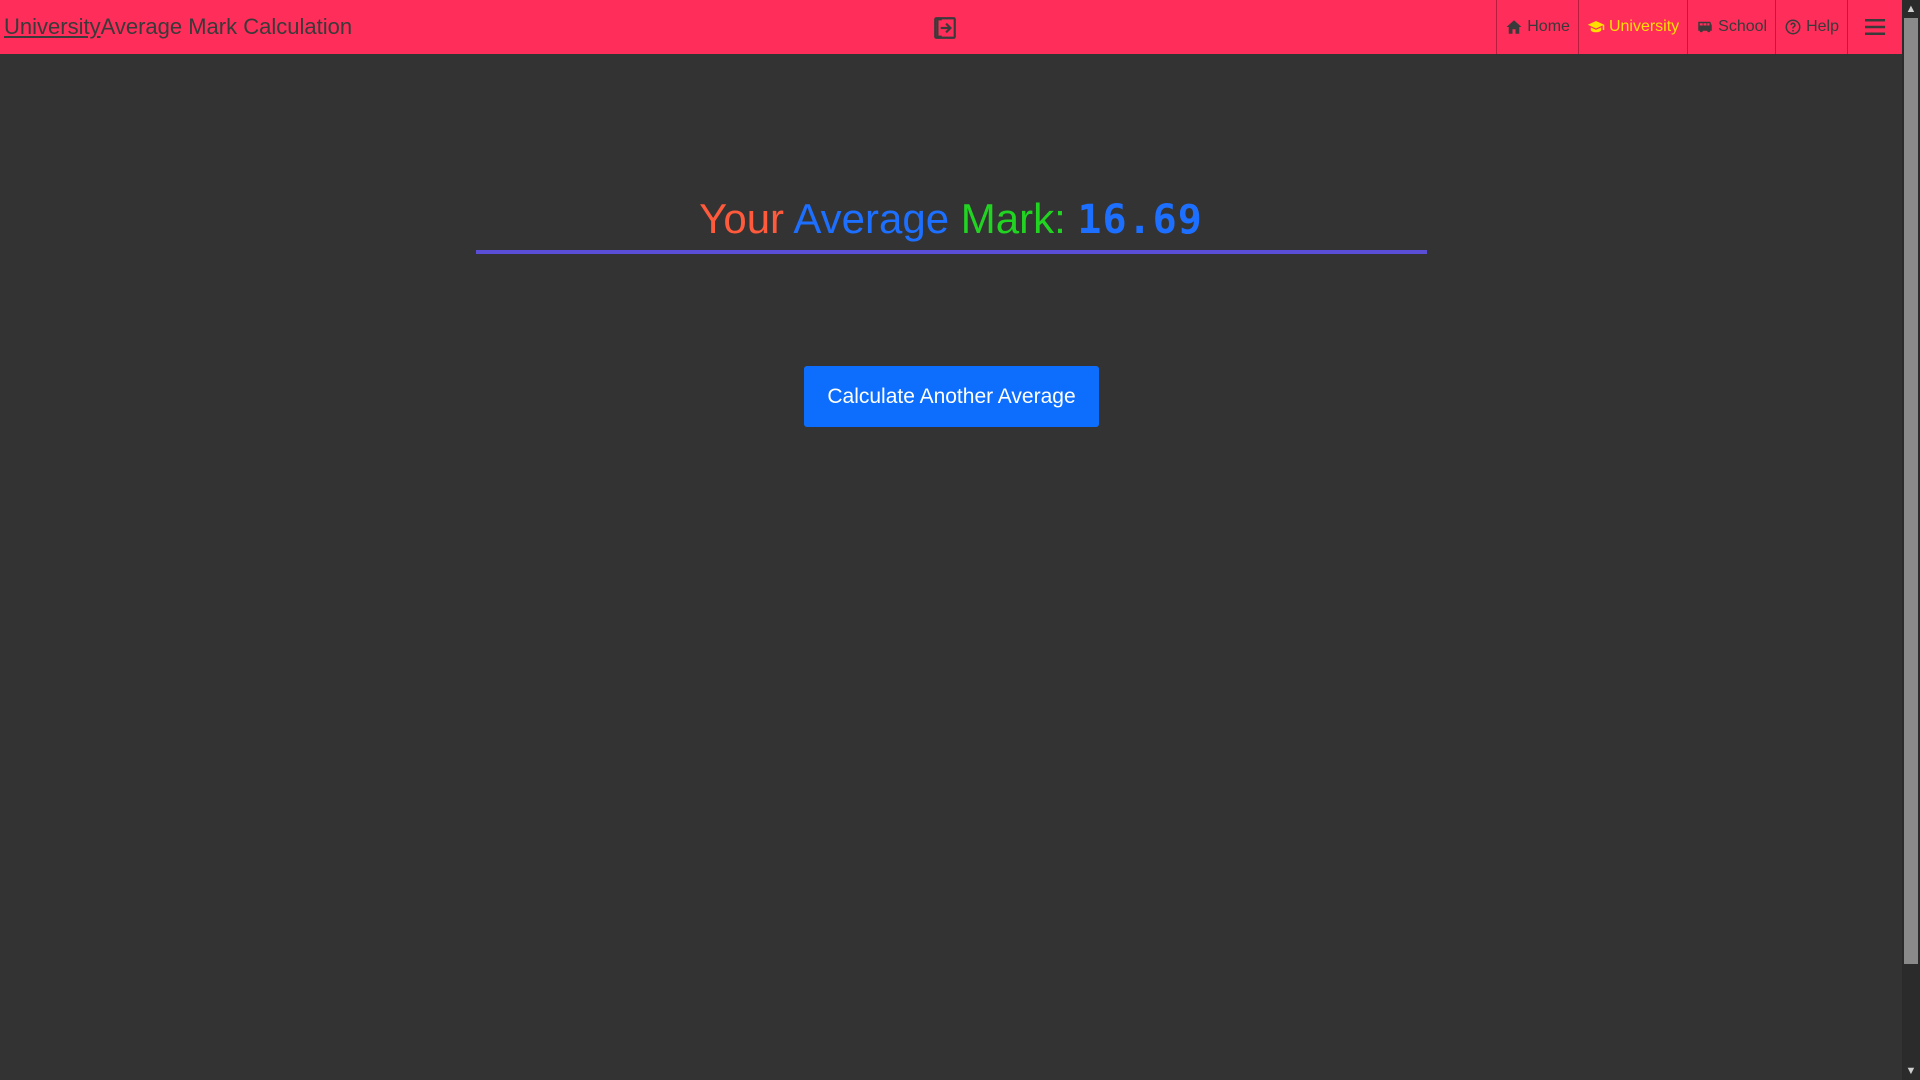  I want to click on average-mark-value: 16.69, so click(1140, 220).